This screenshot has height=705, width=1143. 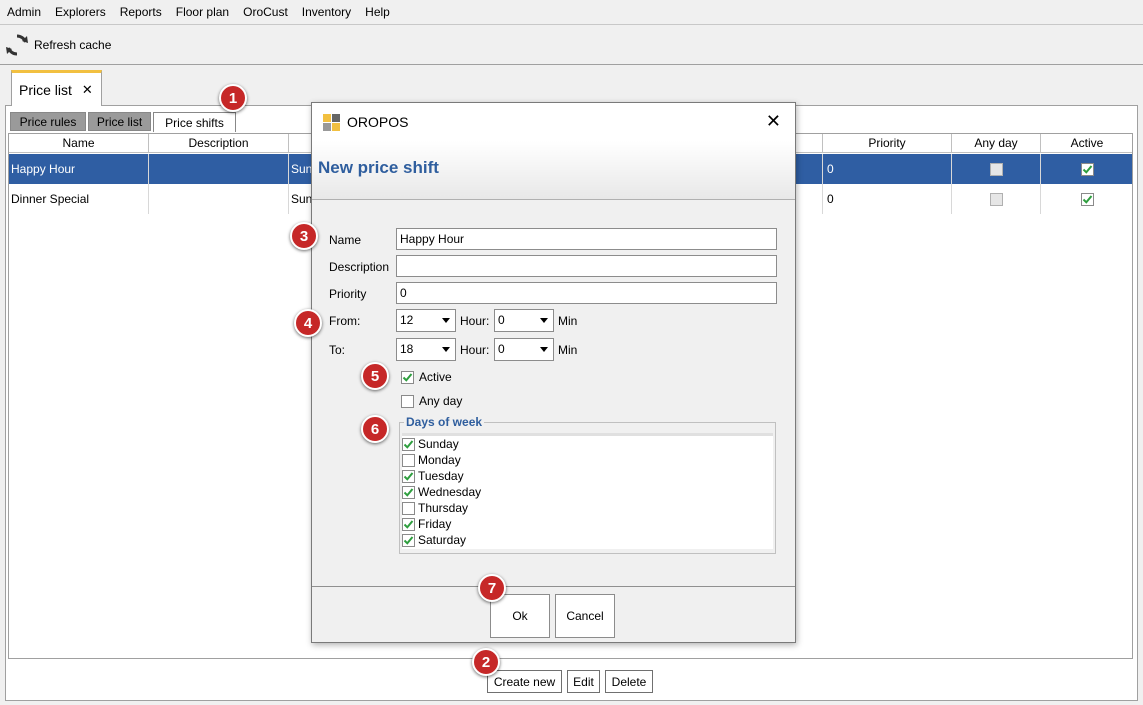 What do you see at coordinates (587, 540) in the screenshot?
I see `day-saturday: Saturday` at bounding box center [587, 540].